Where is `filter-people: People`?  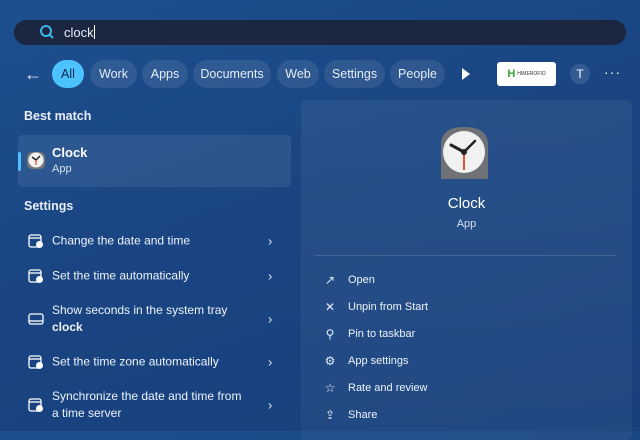 filter-people: People is located at coordinates (417, 74).